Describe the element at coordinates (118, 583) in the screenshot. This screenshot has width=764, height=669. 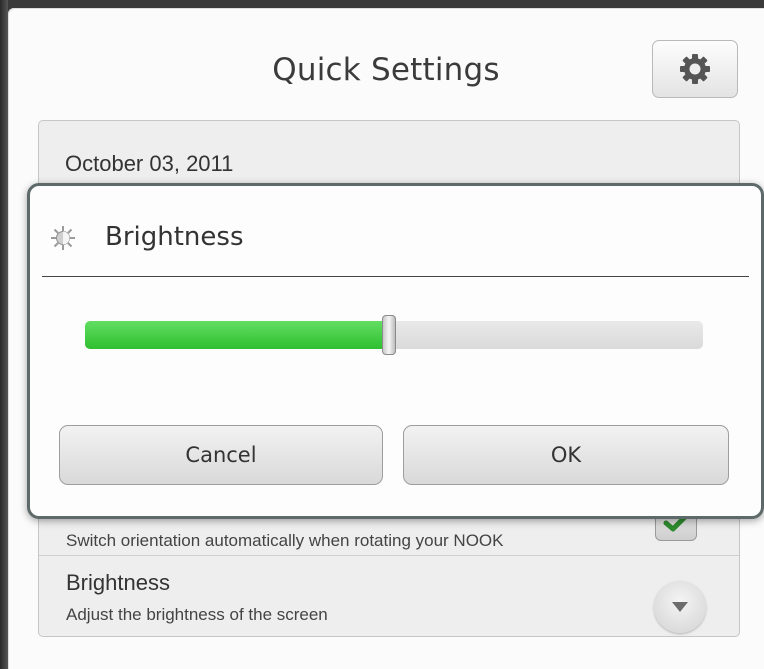
I see `brightness-row-title: Brightness` at that location.